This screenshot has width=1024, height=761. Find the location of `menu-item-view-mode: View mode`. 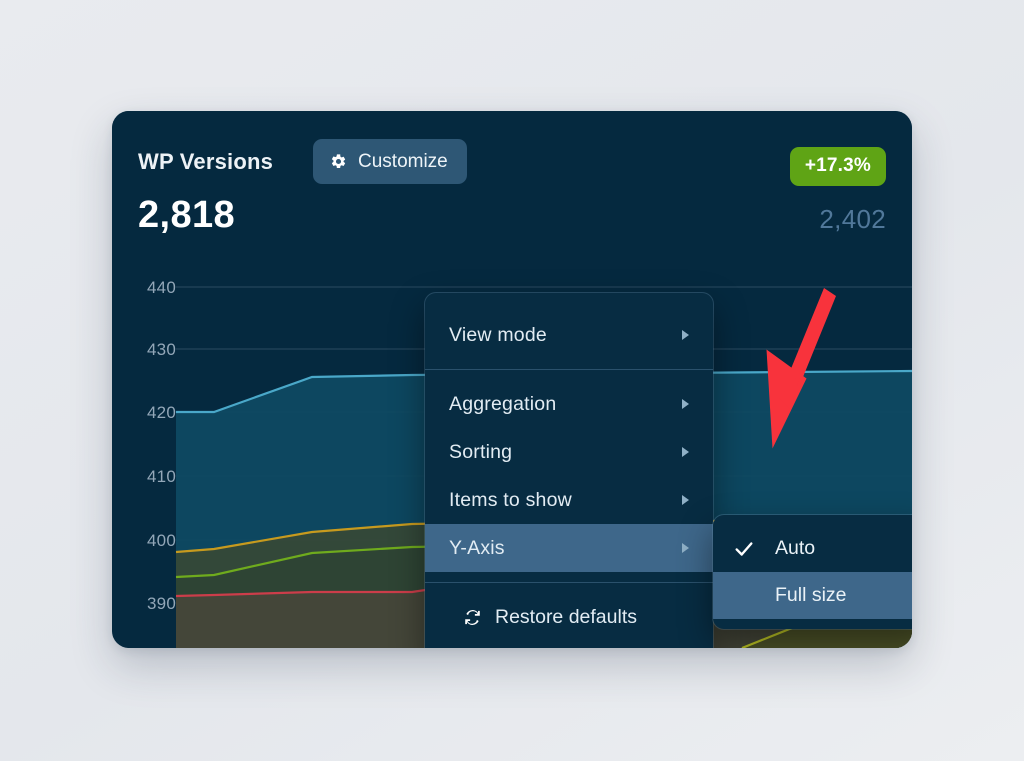

menu-item-view-mode: View mode is located at coordinates (569, 335).